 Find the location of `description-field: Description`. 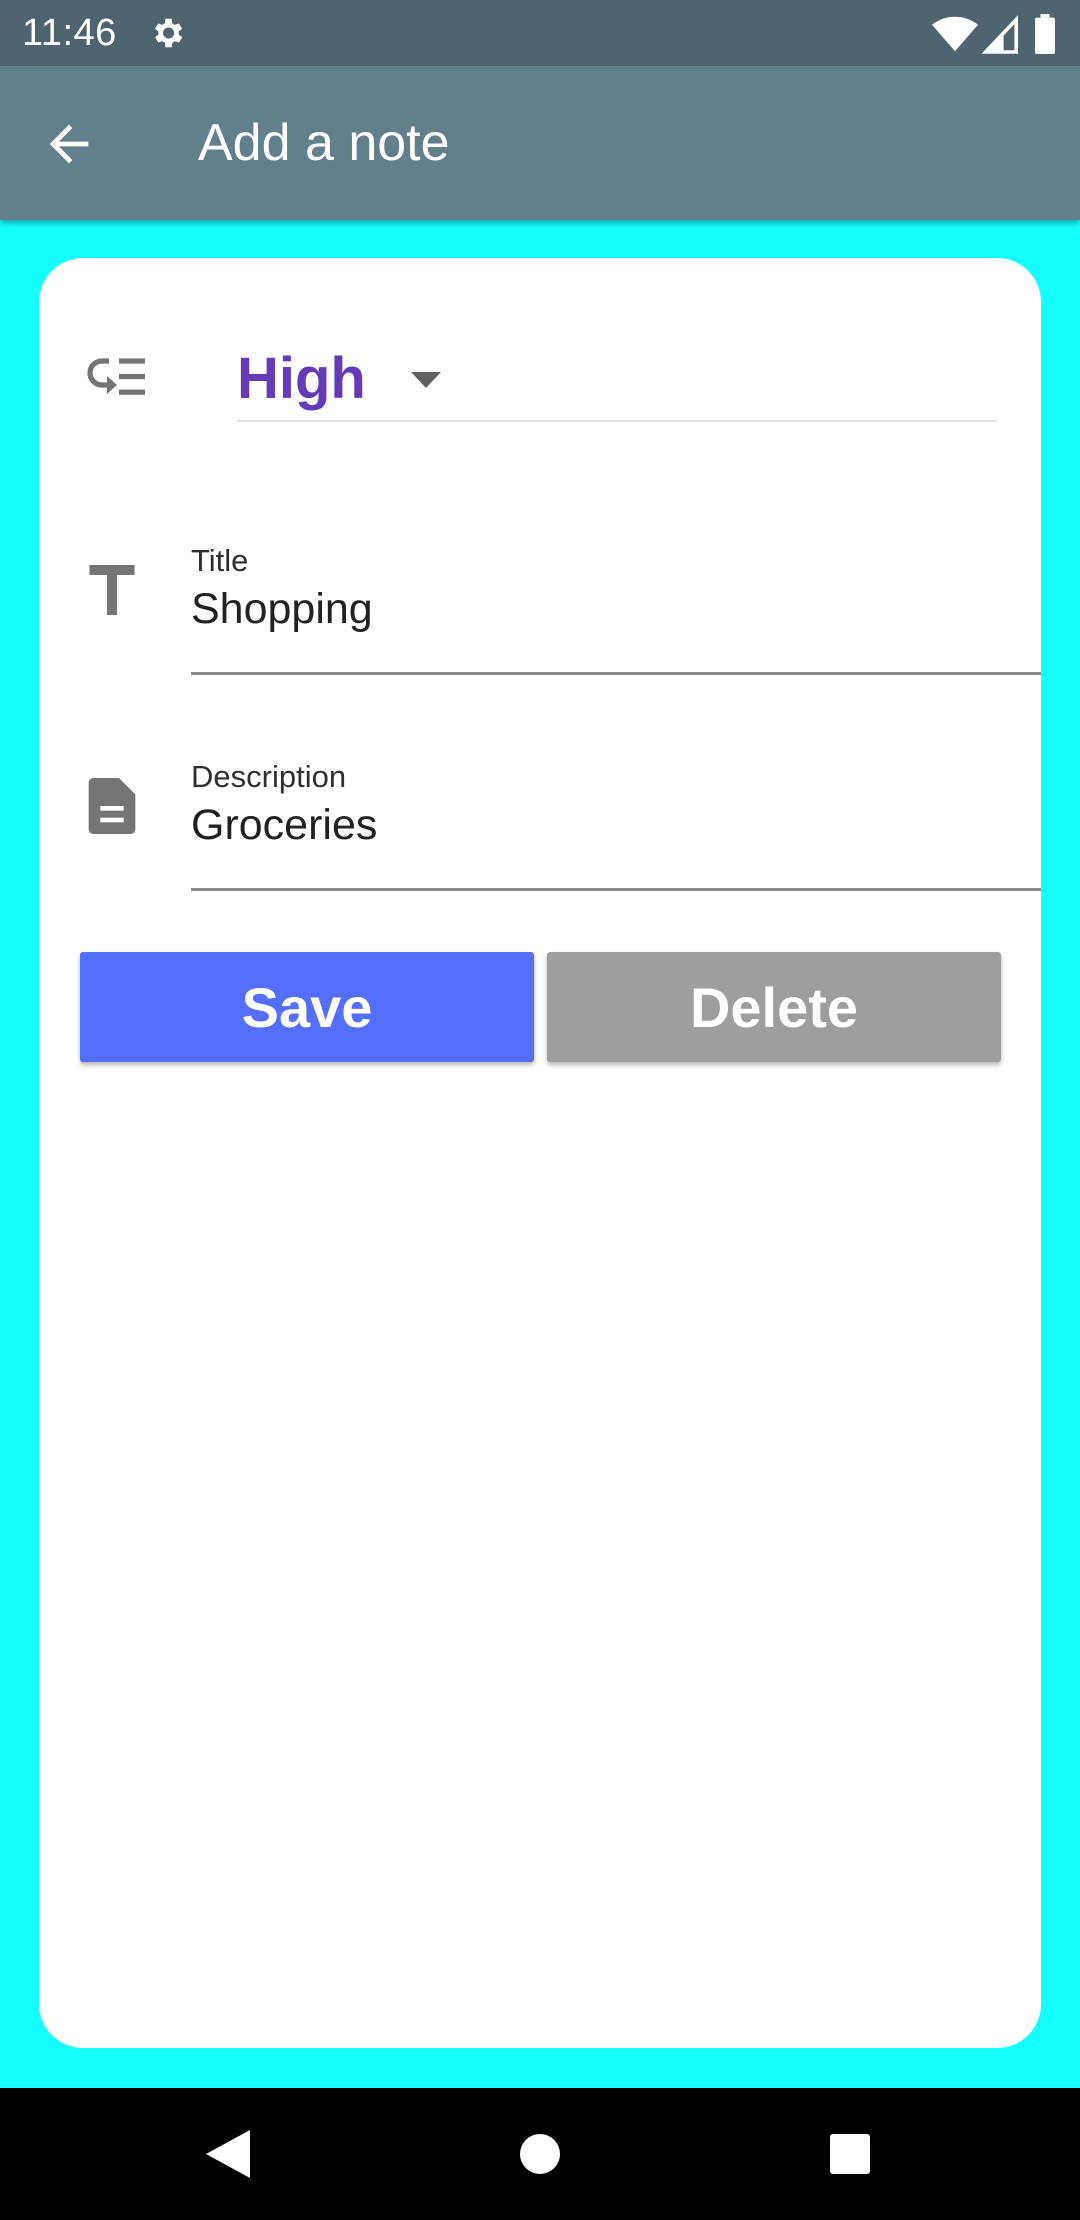

description-field: Description is located at coordinates (616, 824).